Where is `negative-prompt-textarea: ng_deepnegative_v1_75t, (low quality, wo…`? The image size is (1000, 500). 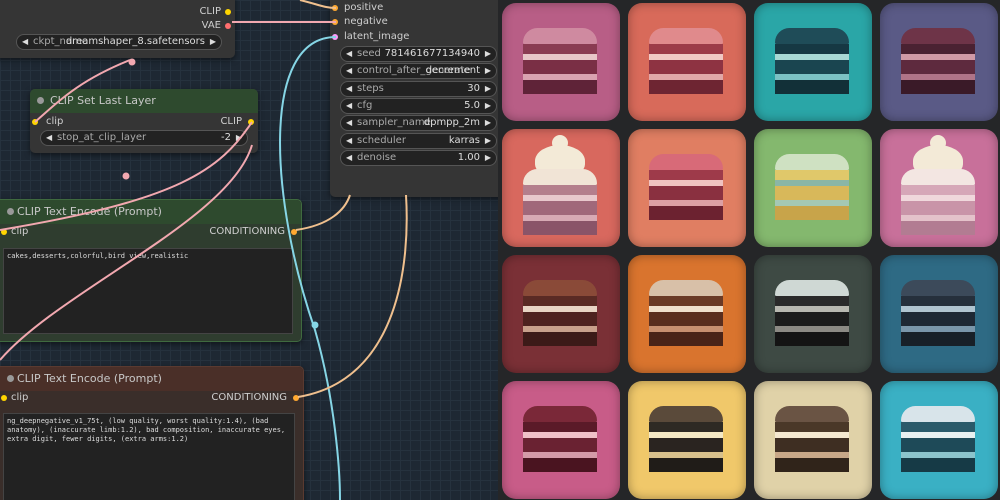
negative-prompt-textarea: ng_deepnegative_v1_75t, (low quality, wo… is located at coordinates (149, 456).